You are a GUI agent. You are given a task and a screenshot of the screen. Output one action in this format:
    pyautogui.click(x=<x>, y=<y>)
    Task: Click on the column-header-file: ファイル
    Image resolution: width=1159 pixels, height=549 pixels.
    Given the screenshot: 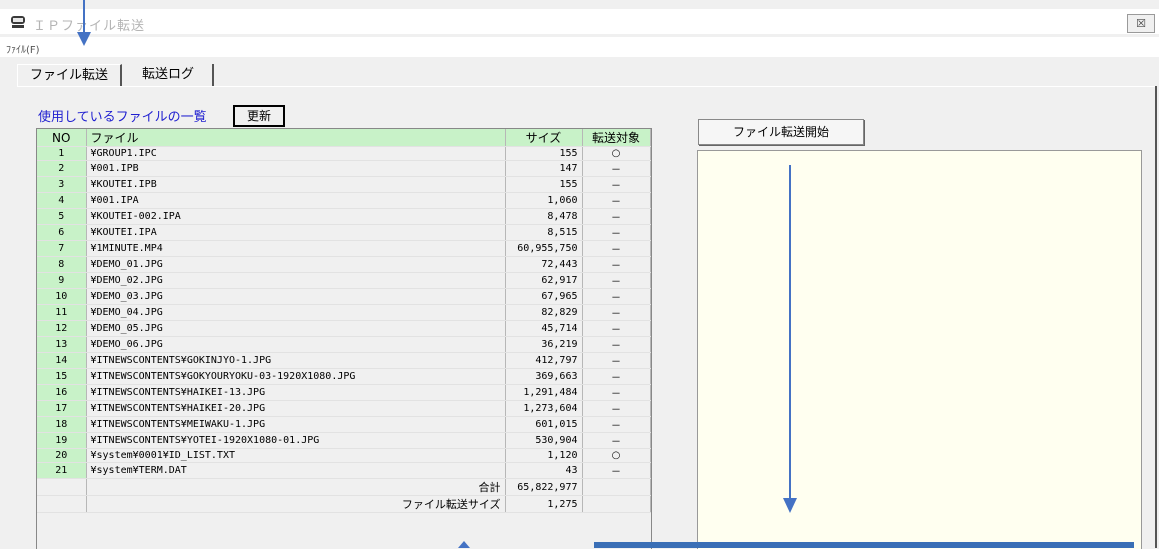 What is the action you would take?
    pyautogui.click(x=296, y=138)
    